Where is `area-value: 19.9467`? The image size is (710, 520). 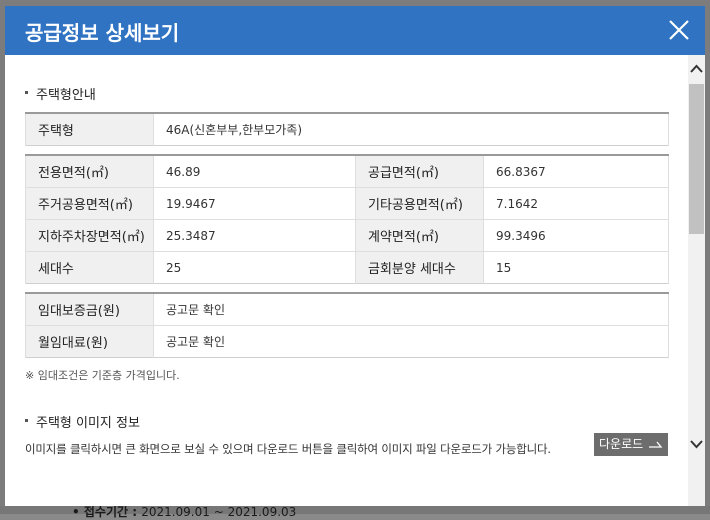 area-value: 19.9467 is located at coordinates (254, 203).